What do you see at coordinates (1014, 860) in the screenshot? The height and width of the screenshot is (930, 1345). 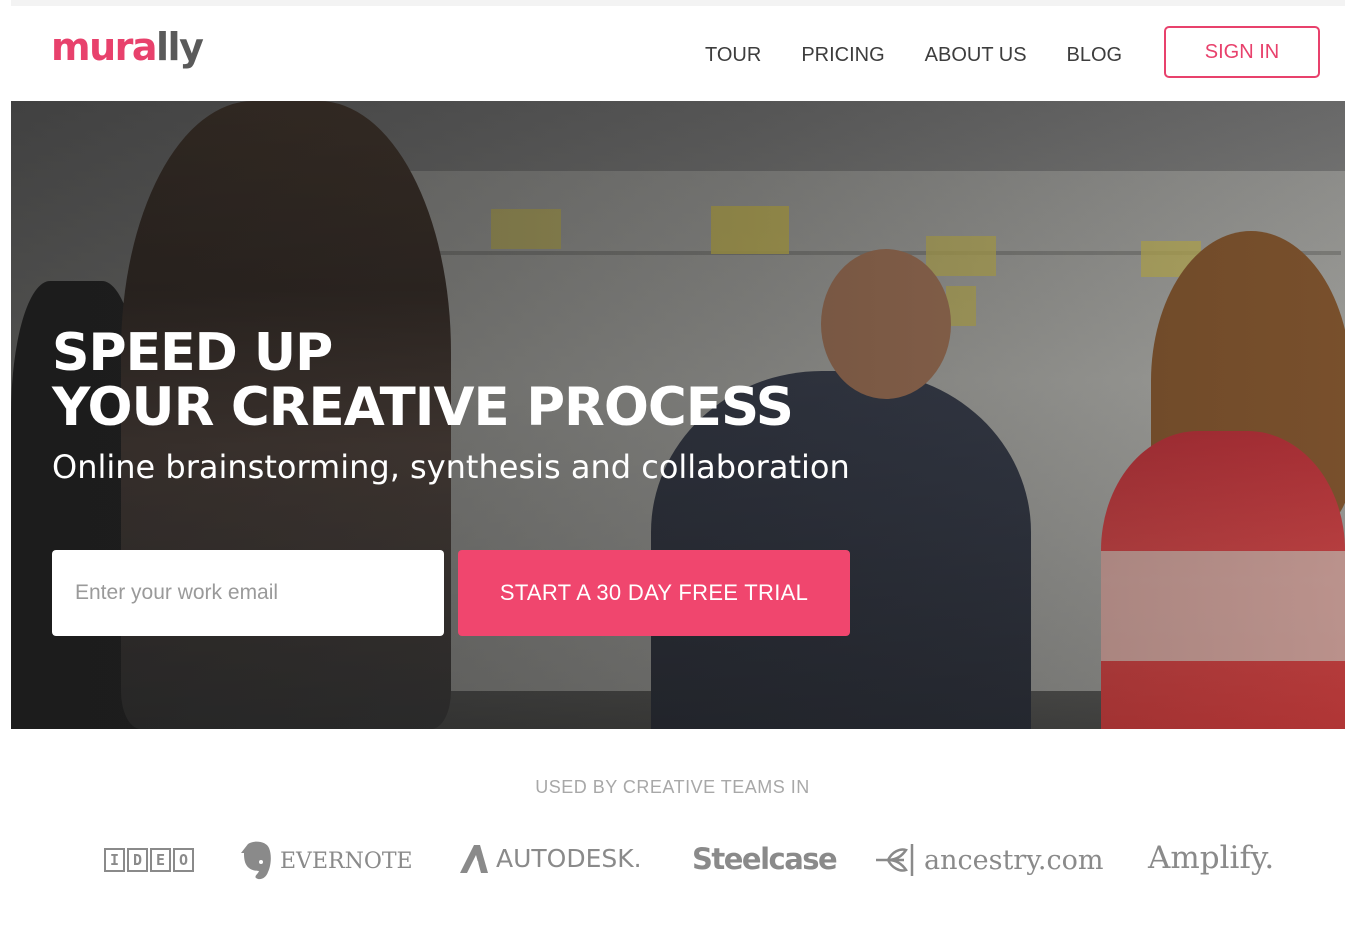 I see `ancestry-wordmark: ancestry.com` at bounding box center [1014, 860].